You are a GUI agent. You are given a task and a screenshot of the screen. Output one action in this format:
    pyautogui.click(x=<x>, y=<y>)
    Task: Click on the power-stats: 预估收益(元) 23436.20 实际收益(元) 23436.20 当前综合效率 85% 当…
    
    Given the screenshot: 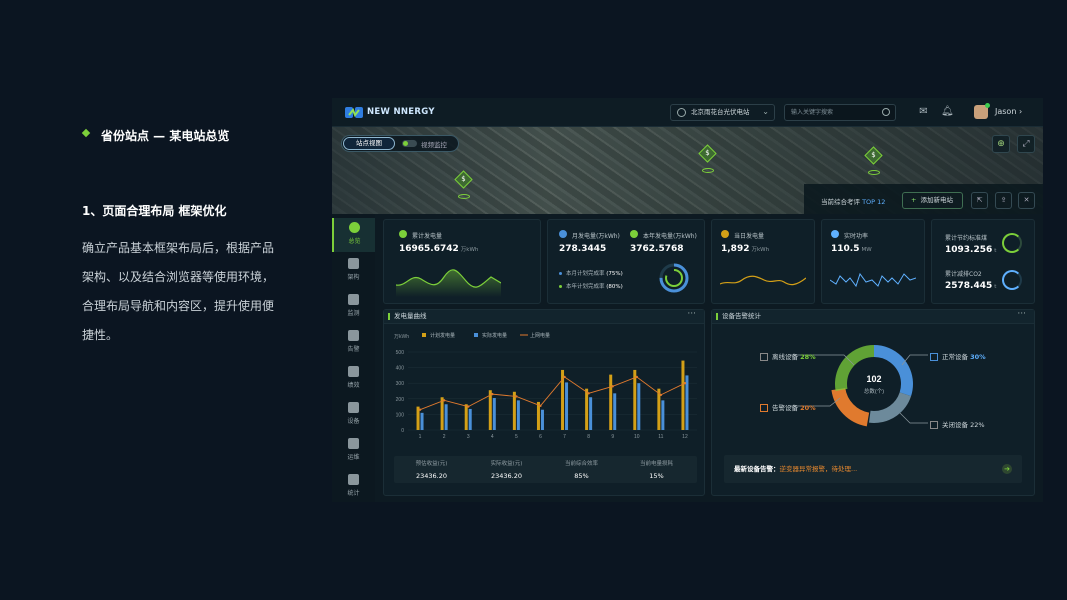 What is the action you would take?
    pyautogui.click(x=545, y=469)
    